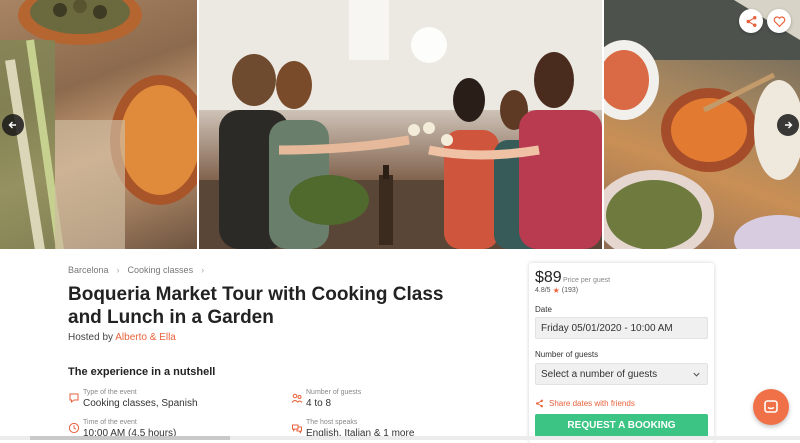 This screenshot has width=800, height=443. Describe the element at coordinates (110, 392) in the screenshot. I see `fact-label: Type of the event` at that location.